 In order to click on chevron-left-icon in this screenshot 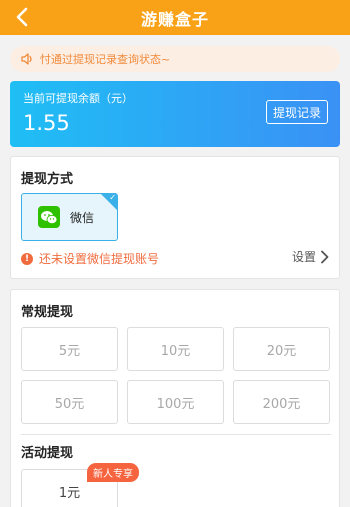, I will do `click(22, 17)`.